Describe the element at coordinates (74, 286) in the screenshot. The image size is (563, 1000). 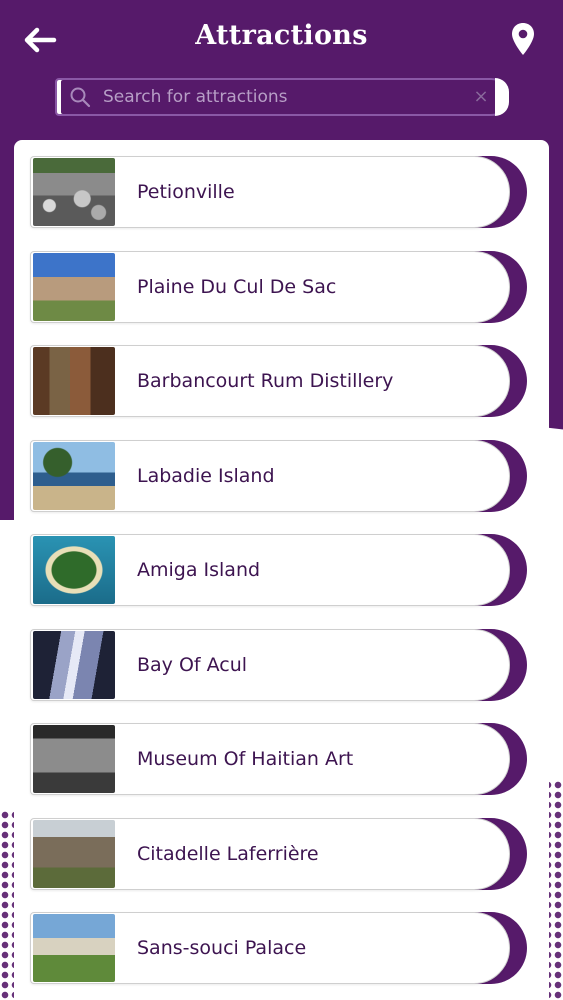
I see `plaine-du-cul-de-sac-photo` at that location.